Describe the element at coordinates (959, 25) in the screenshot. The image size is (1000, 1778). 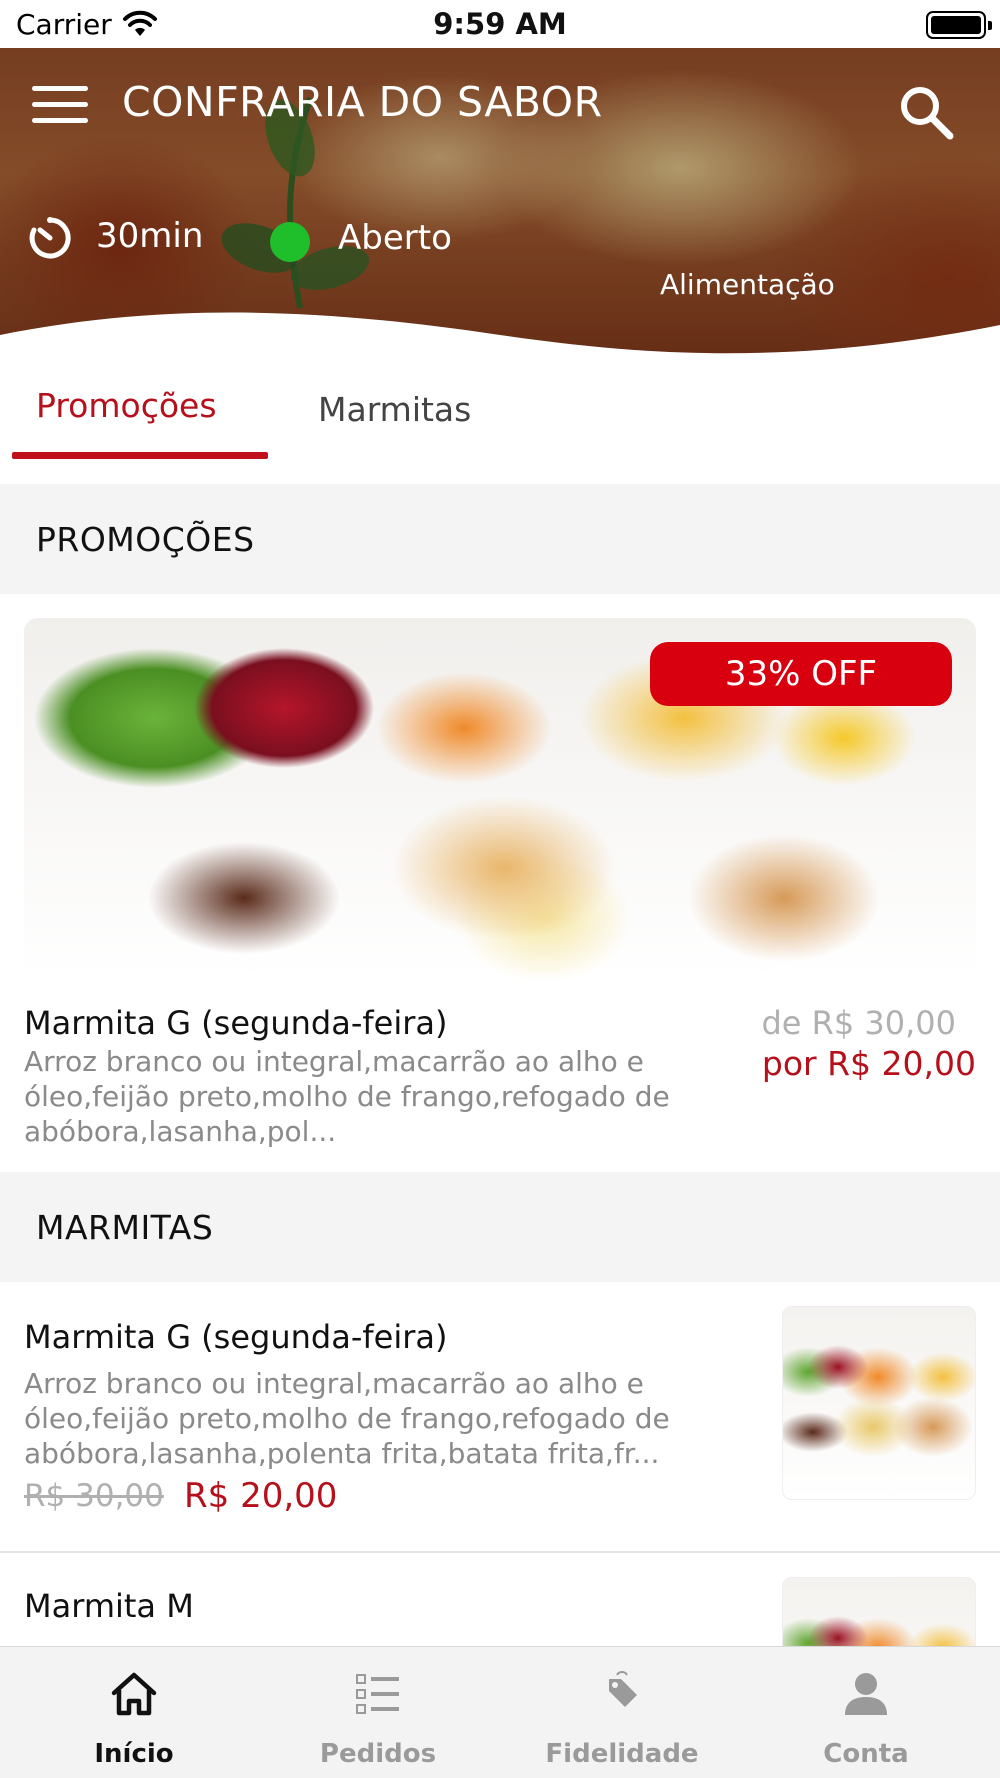
I see `battery-icon` at that location.